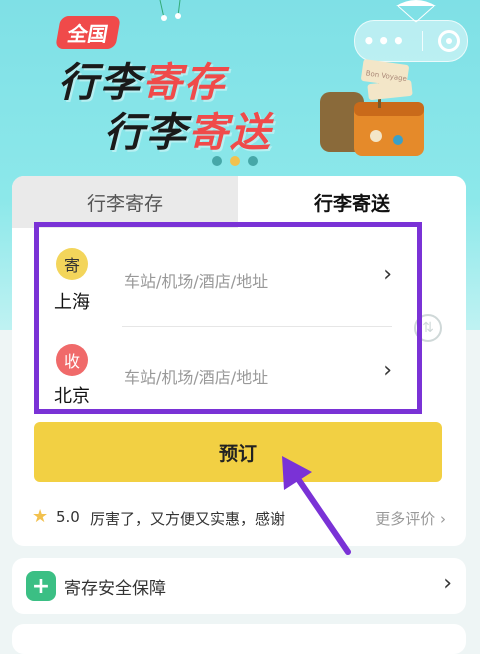 Image resolution: width=480 pixels, height=654 pixels. I want to click on more-options-icon: •••, so click(384, 41).